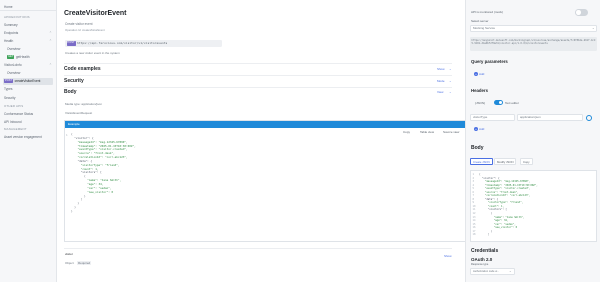 This screenshot has width=600, height=282. Describe the element at coordinates (79, 24) in the screenshot. I see `endpoint-description: Create visitor event` at that location.